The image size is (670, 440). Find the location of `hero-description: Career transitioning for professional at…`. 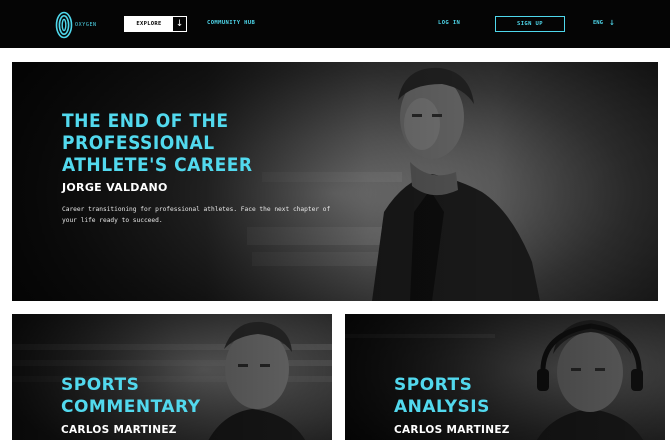

hero-description: Career transitioning for professional at… is located at coordinates (196, 215).